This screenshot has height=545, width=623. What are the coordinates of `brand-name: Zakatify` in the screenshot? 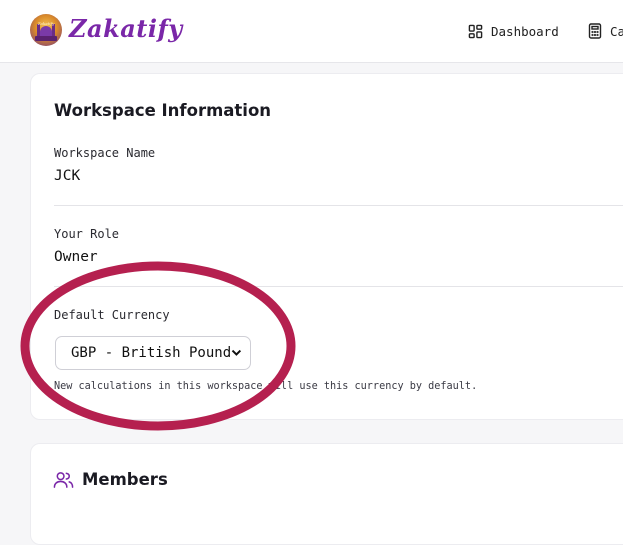 It's located at (126, 28).